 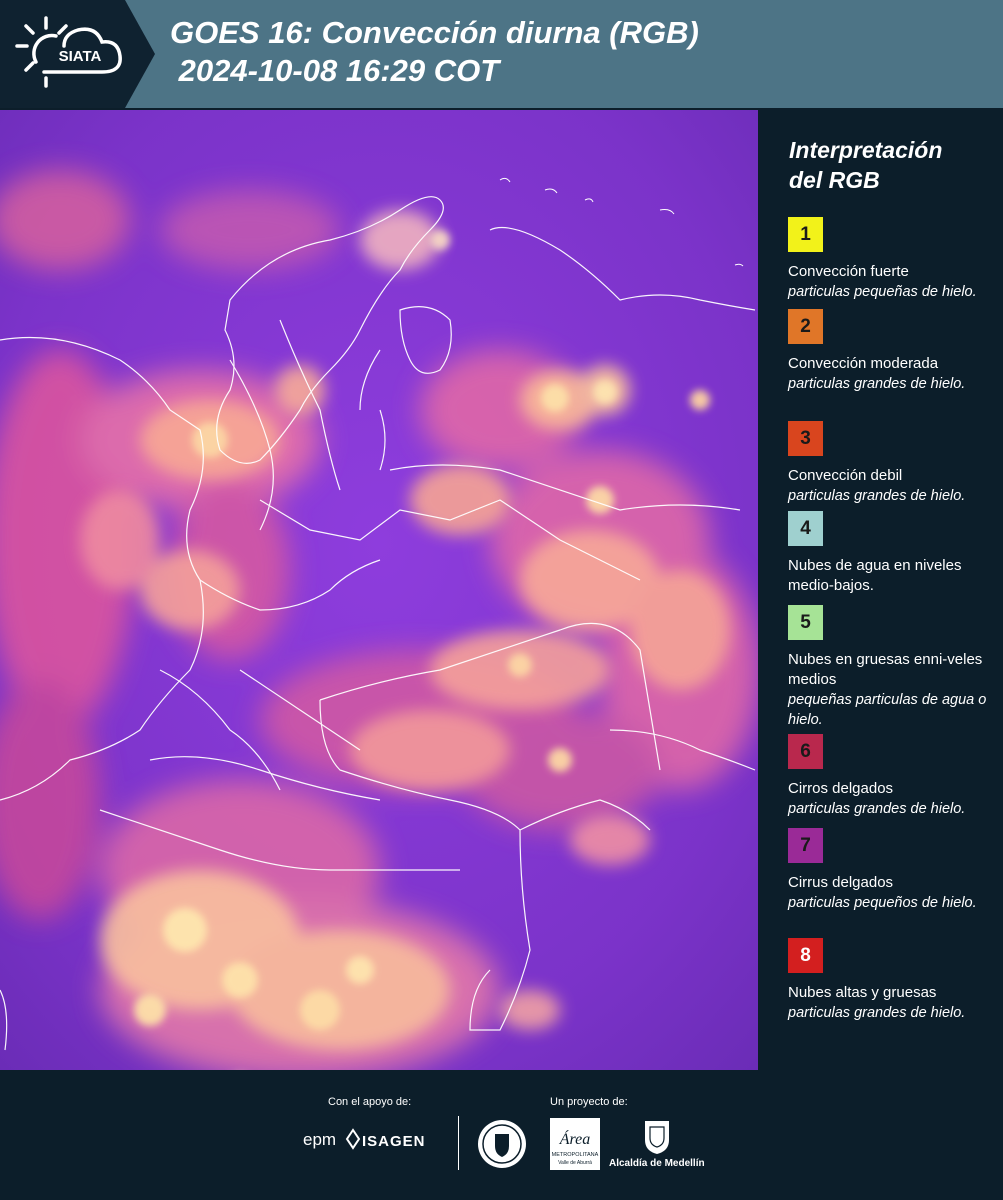 I want to click on legend-swatch-3: 3, so click(x=805, y=438).